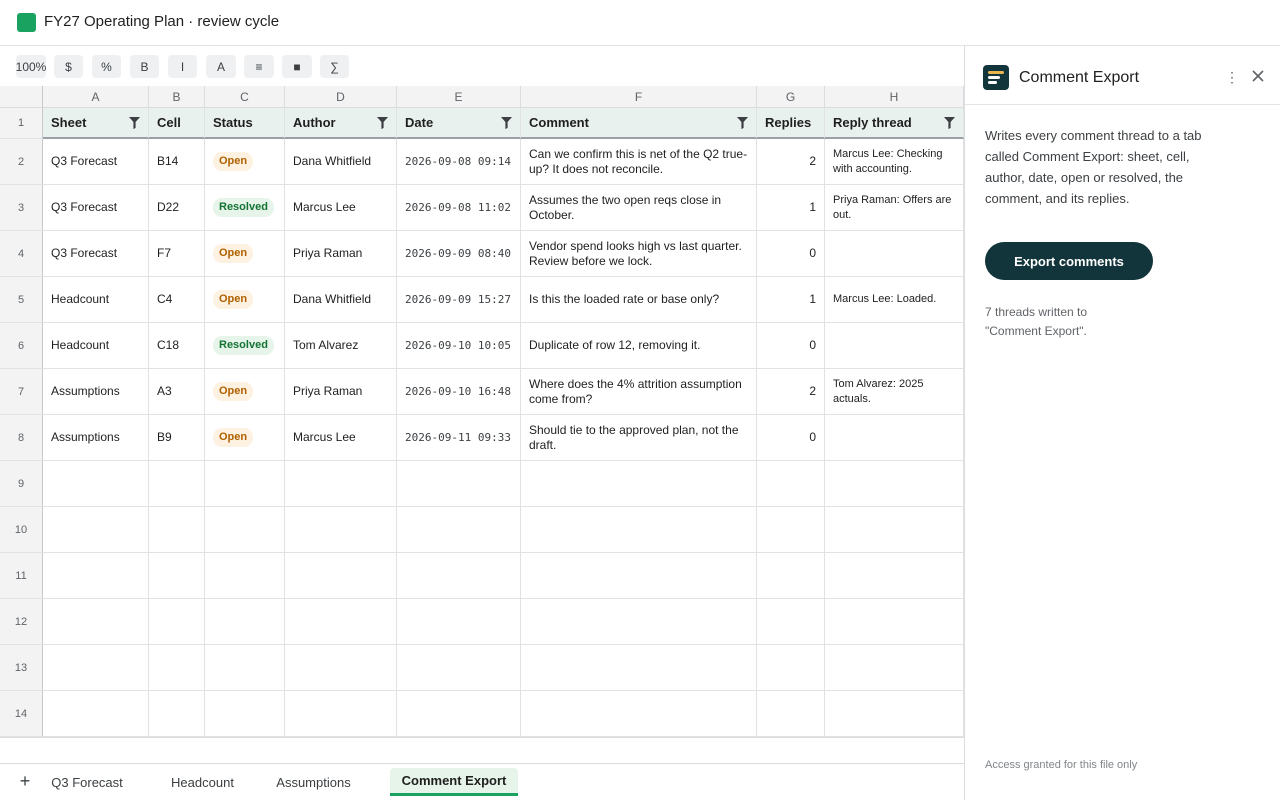 This screenshot has height=800, width=1280. What do you see at coordinates (21, 438) in the screenshot?
I see `row-number: 8` at bounding box center [21, 438].